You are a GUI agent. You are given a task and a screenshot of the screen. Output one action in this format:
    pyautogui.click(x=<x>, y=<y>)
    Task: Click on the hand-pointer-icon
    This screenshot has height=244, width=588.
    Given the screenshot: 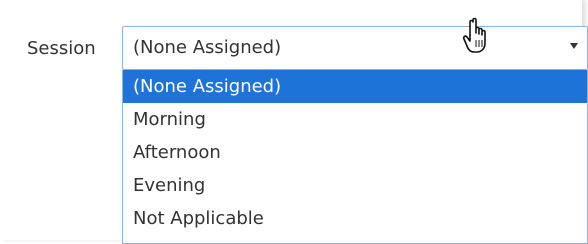 What is the action you would take?
    pyautogui.click(x=474, y=35)
    